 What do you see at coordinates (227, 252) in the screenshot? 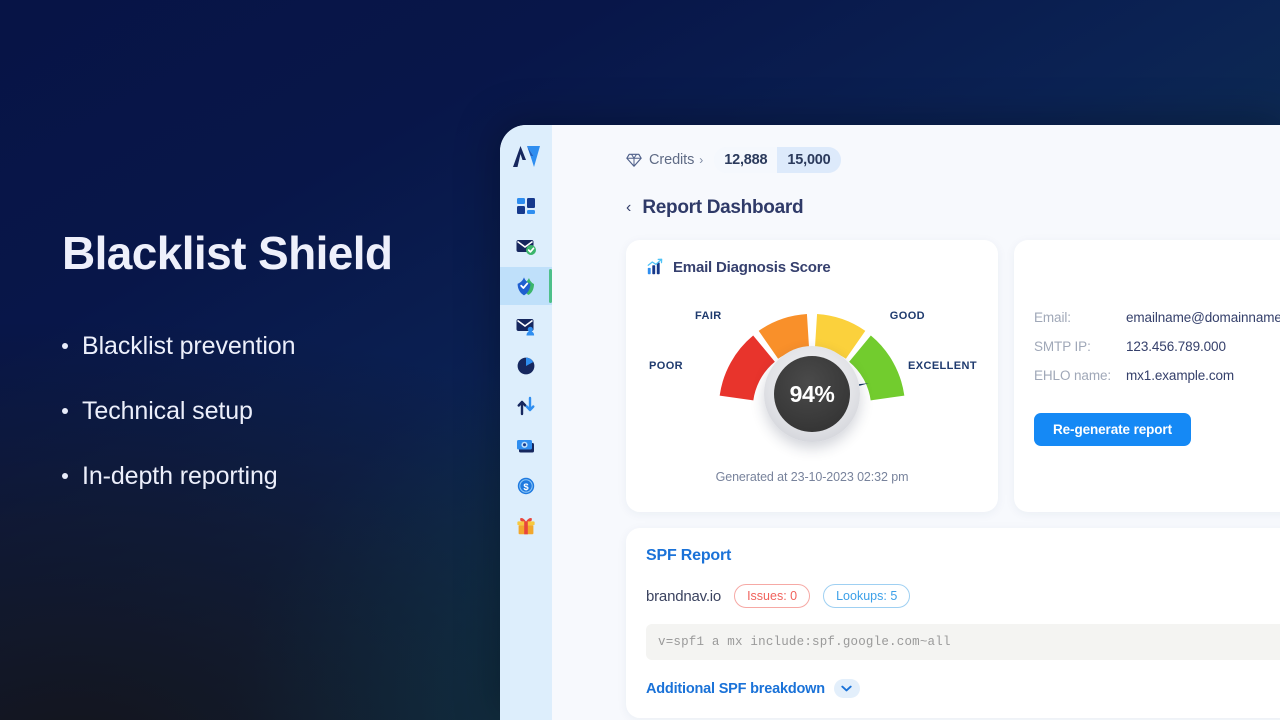
I see `promo-title: Blacklist Shield` at bounding box center [227, 252].